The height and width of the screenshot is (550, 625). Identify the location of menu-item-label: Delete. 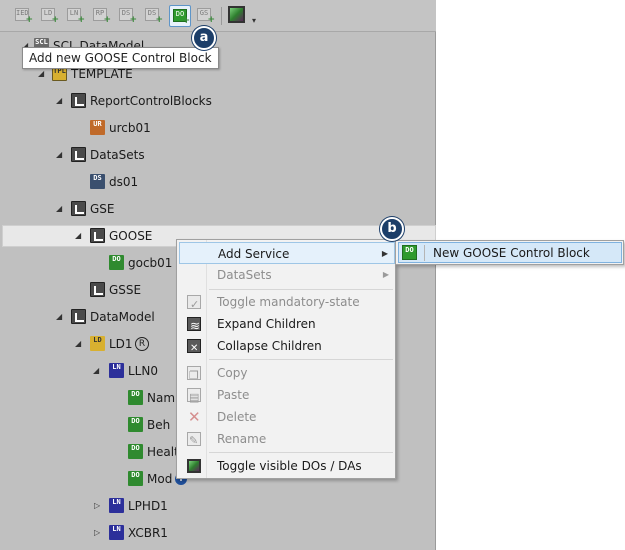
(237, 417).